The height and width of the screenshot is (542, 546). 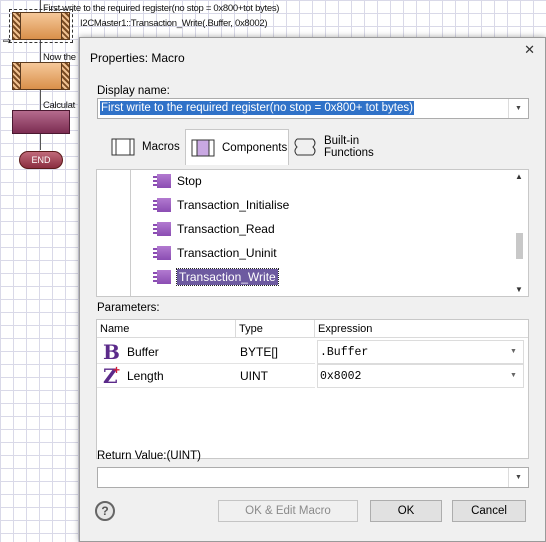 I want to click on param-type: BYTE[], so click(x=275, y=352).